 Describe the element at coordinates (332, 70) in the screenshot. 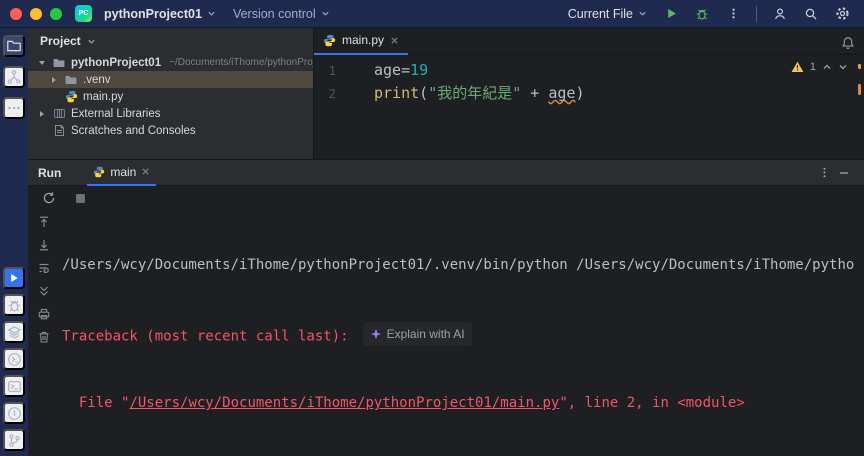

I see `line-number: 1` at that location.